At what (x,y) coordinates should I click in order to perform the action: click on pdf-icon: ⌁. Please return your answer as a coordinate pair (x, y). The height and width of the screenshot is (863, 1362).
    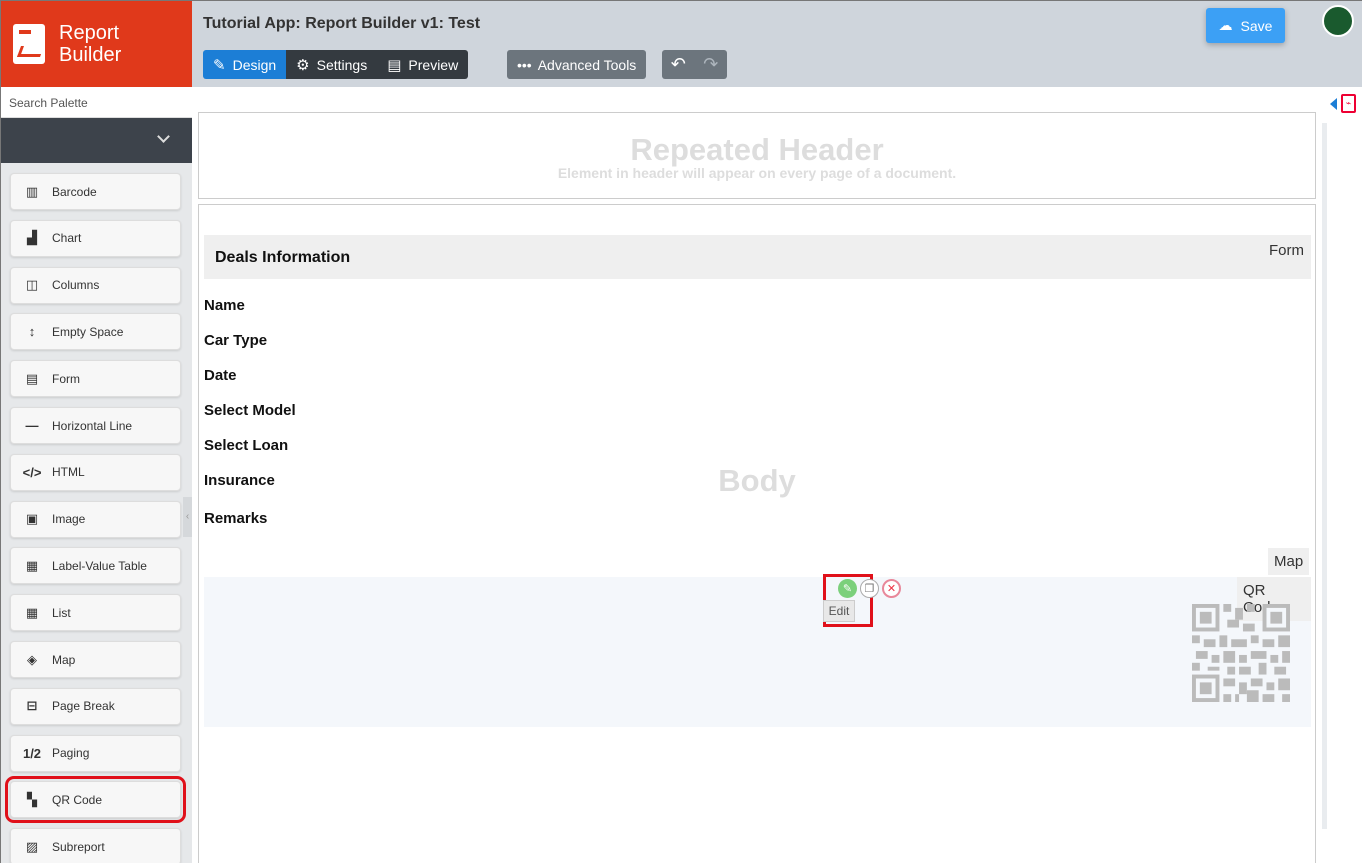
    Looking at the image, I should click on (1348, 103).